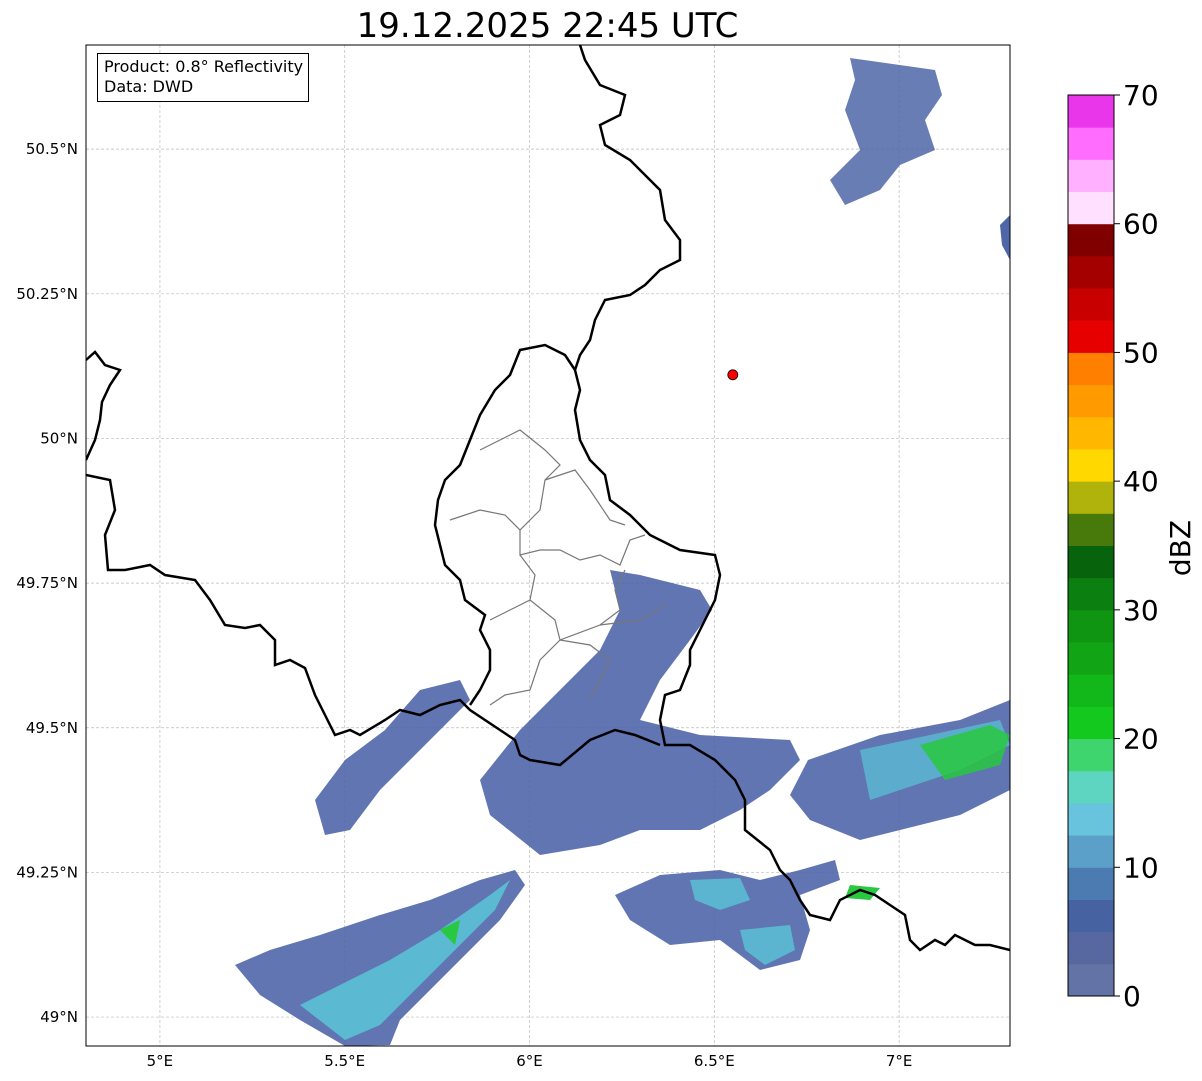 Image resolution: width=1202 pixels, height=1081 pixels. Describe the element at coordinates (1141, 610) in the screenshot. I see `colorbar-tick-label: 30` at that location.